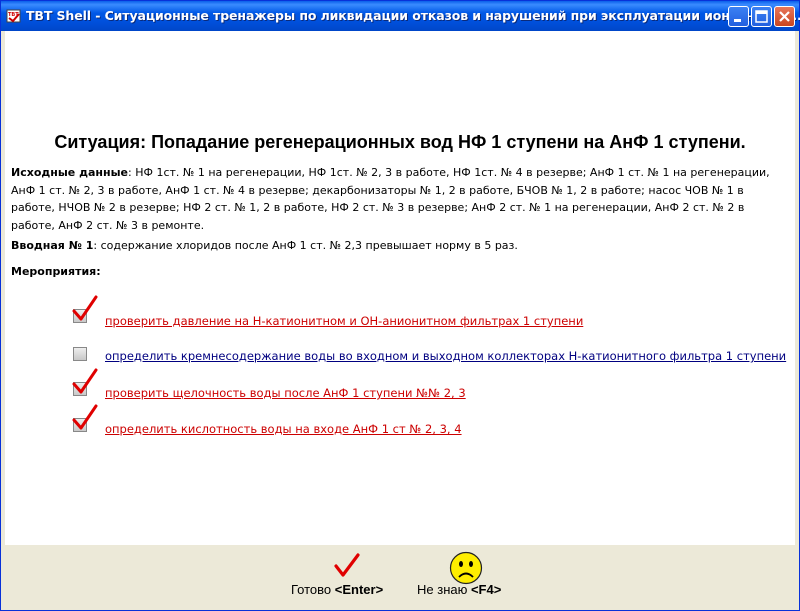  I want to click on checkbox, so click(80, 354).